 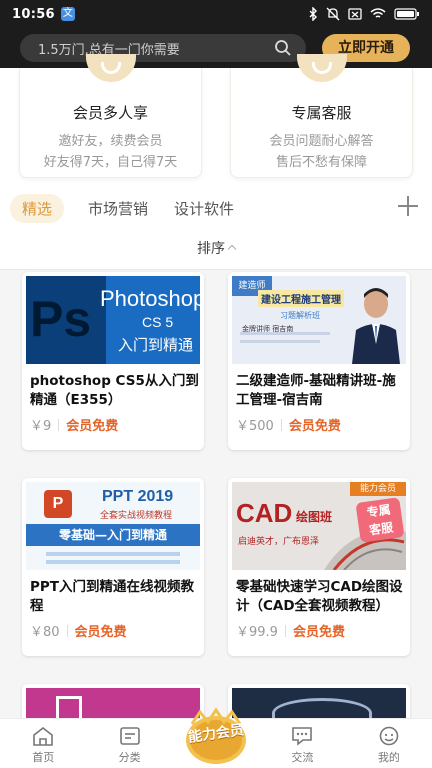 I want to click on thumb-tag: 金牌讲师 宿吉南, so click(x=268, y=329).